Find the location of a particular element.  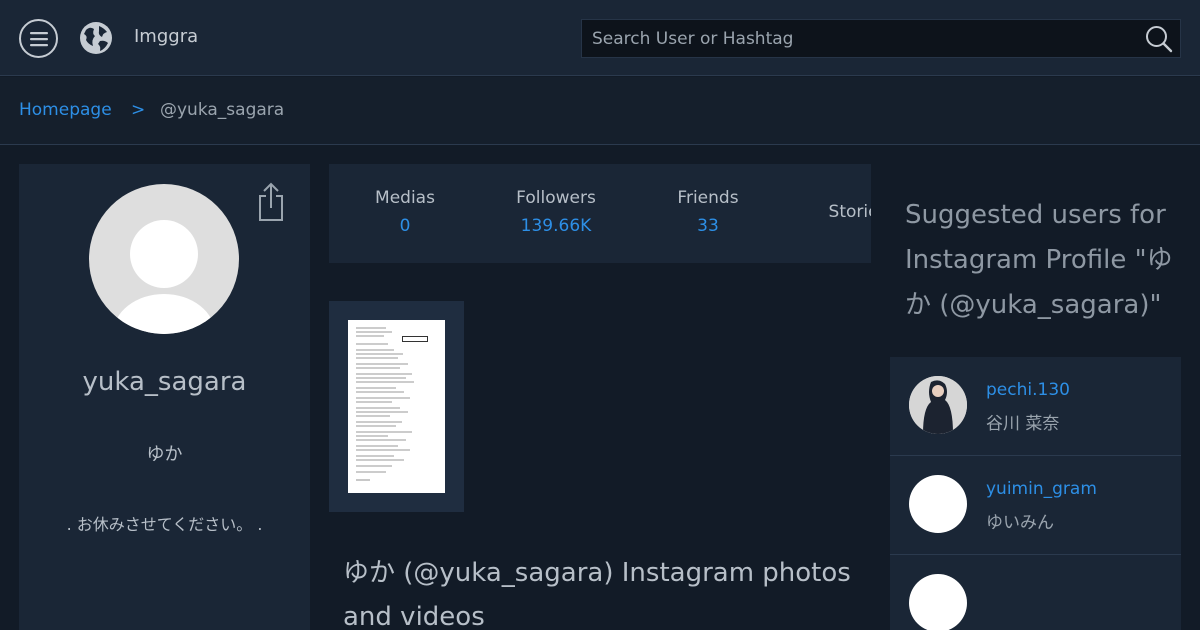

stat-friends: Friends 33 is located at coordinates (708, 212).